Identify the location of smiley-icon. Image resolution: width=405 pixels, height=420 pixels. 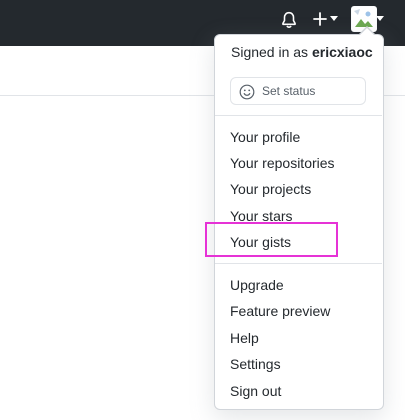
(247, 92).